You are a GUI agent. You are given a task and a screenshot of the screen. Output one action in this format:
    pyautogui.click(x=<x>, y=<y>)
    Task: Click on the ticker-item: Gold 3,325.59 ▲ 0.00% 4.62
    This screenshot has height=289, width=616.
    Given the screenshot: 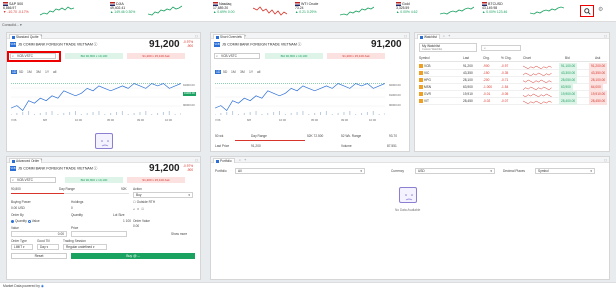 What is the action you would take?
    pyautogui.click(x=406, y=11)
    